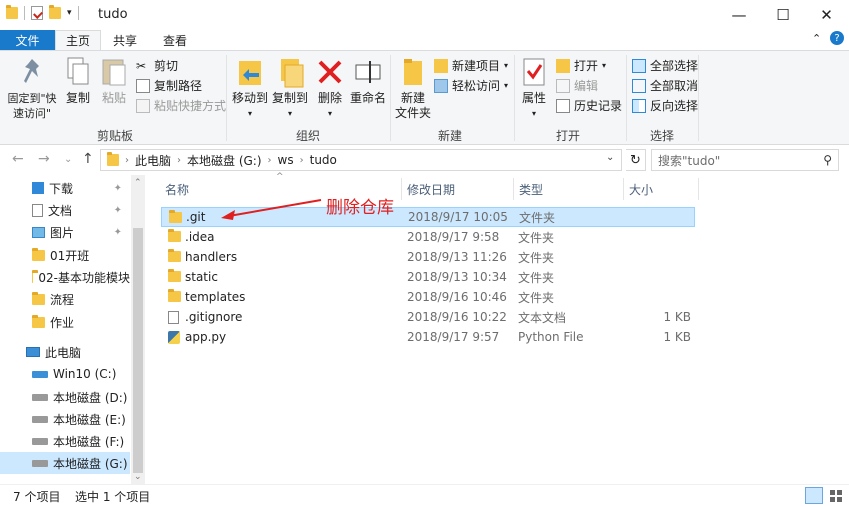 Image resolution: width=849 pixels, height=507 pixels. I want to click on column-header-modified: 修改日期, so click(431, 189).